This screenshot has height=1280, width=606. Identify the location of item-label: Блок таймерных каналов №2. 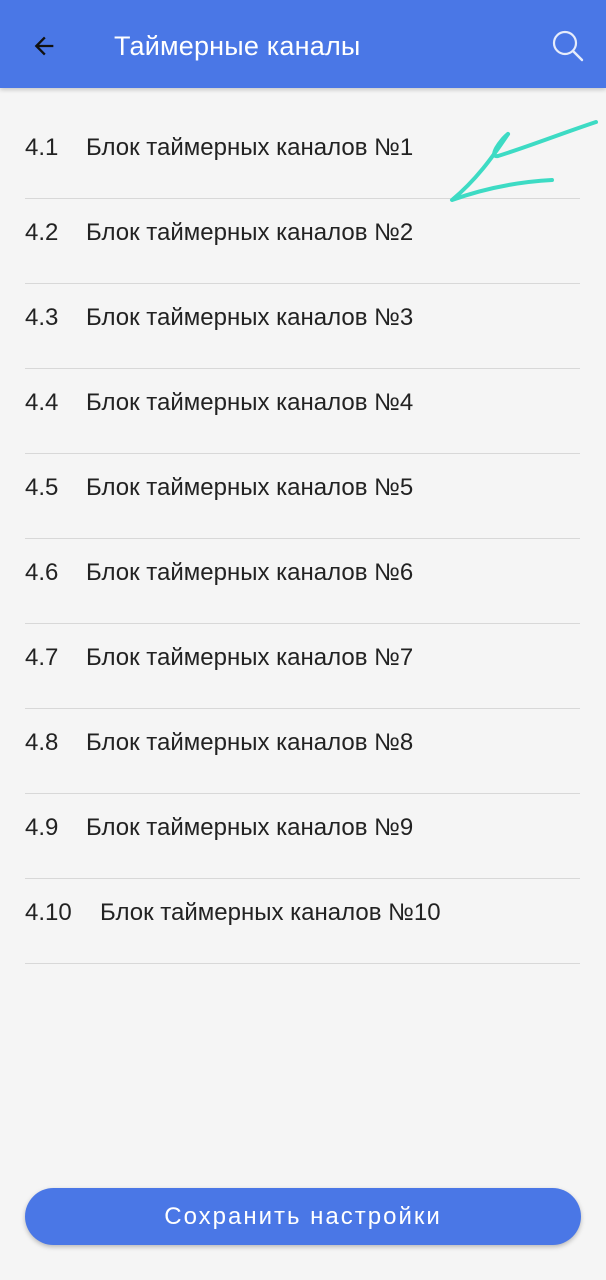
(250, 232).